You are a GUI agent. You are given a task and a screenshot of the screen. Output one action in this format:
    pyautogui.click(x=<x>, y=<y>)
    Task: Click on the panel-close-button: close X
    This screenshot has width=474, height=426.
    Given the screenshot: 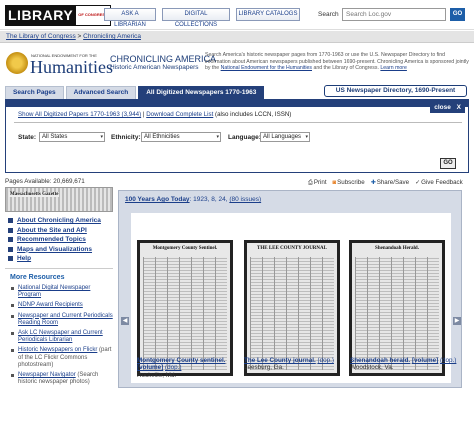 What is the action you would take?
    pyautogui.click(x=447, y=108)
    